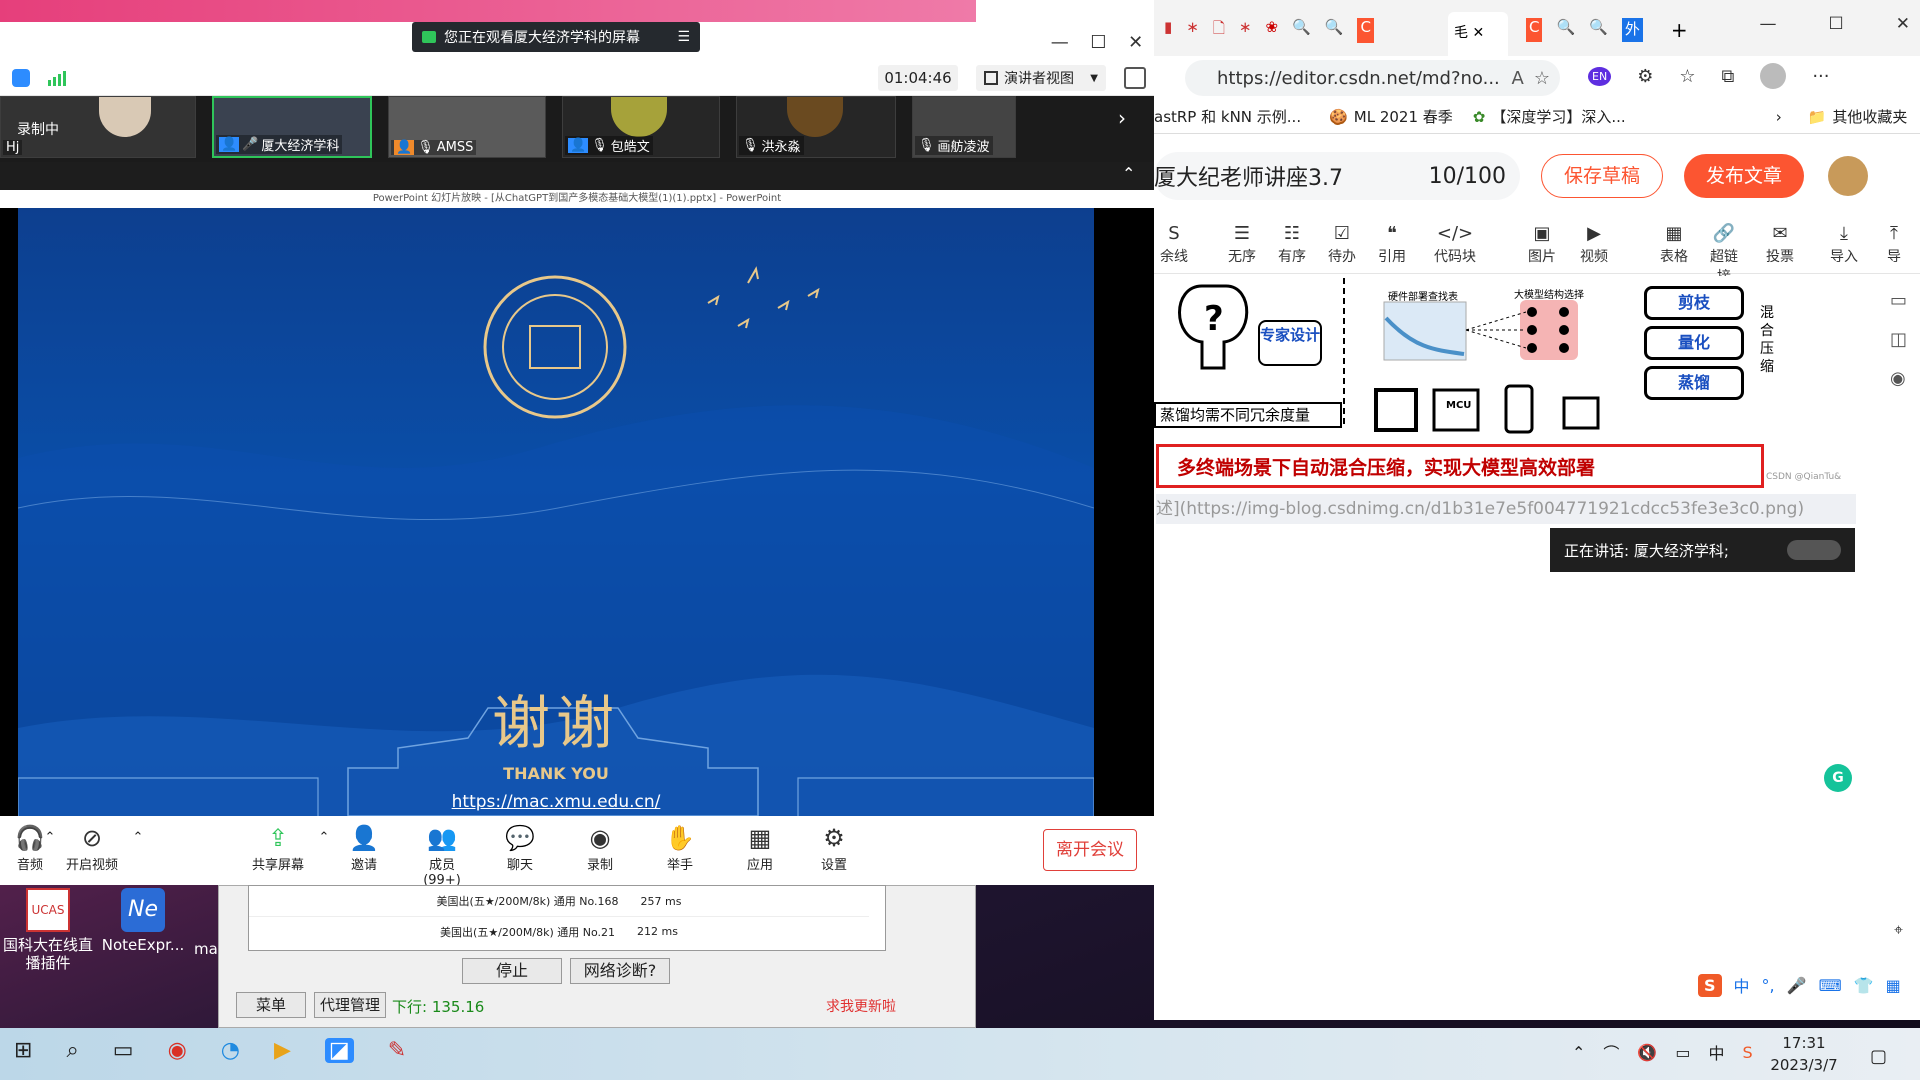  I want to click on wifi-icon: ⌒, so click(1611, 1052).